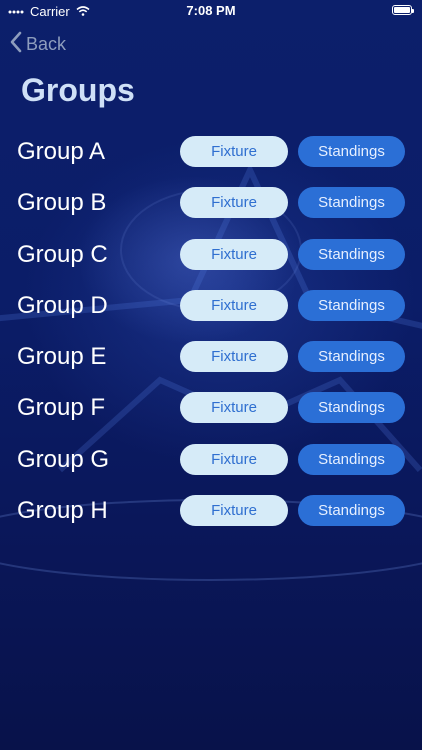 Image resolution: width=422 pixels, height=750 pixels. Describe the element at coordinates (61, 151) in the screenshot. I see `group-name: Group A` at that location.